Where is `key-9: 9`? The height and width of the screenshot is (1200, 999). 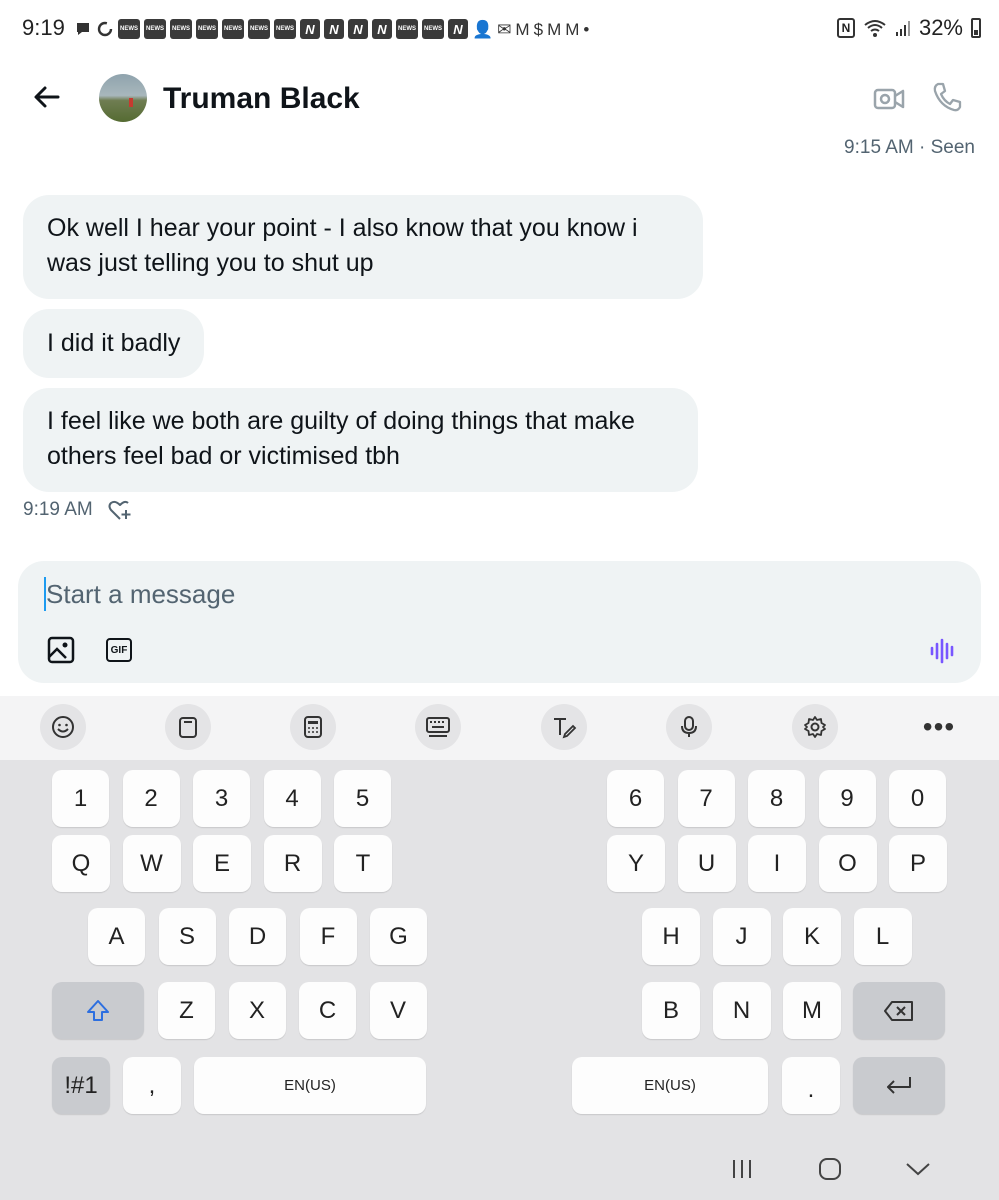
key-9: 9 is located at coordinates (847, 798).